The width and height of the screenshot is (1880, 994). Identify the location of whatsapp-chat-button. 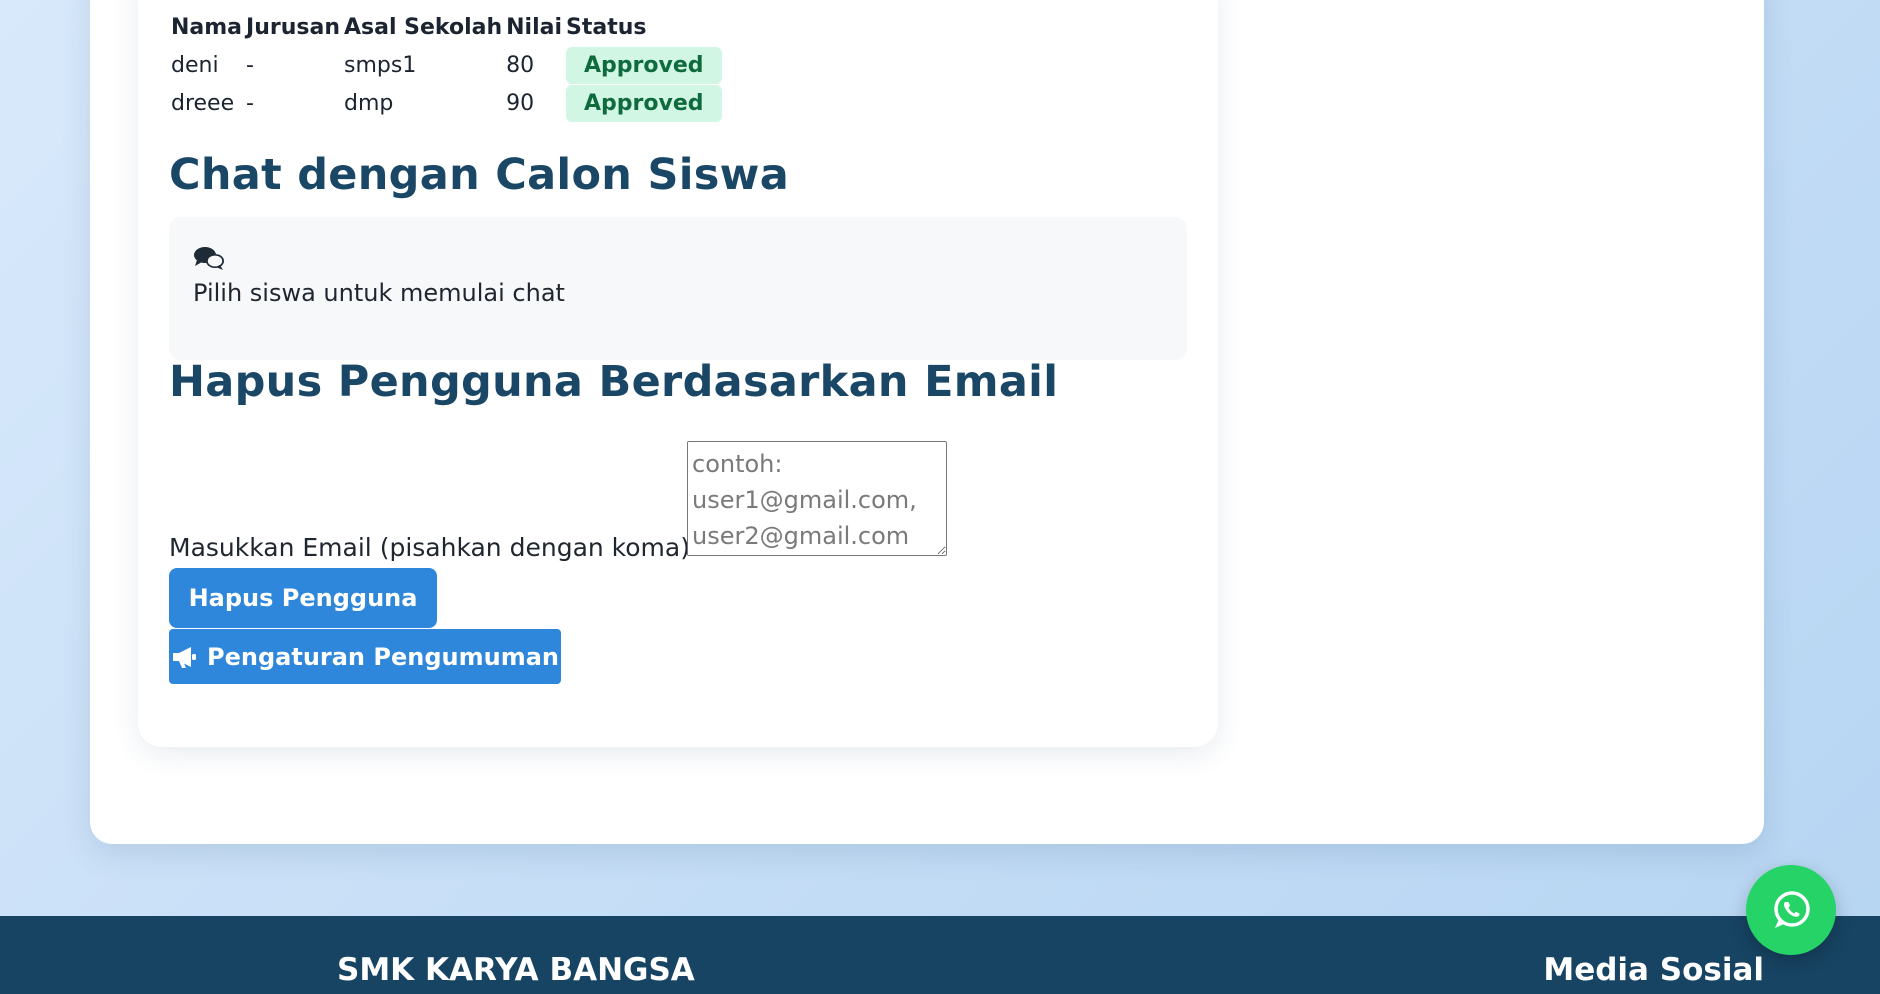
(1791, 910).